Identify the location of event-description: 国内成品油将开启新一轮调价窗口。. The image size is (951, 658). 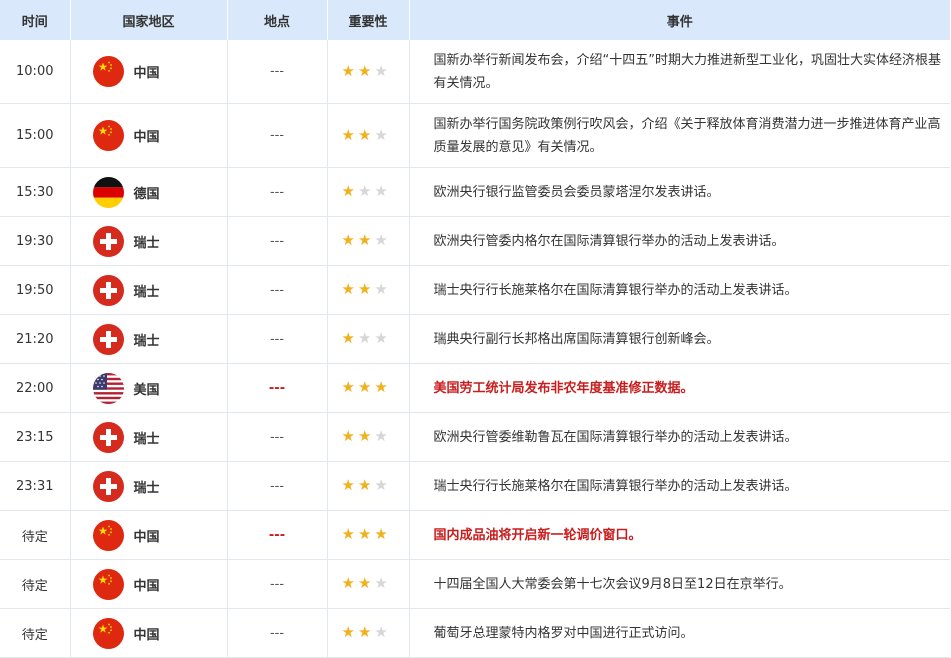
(679, 535).